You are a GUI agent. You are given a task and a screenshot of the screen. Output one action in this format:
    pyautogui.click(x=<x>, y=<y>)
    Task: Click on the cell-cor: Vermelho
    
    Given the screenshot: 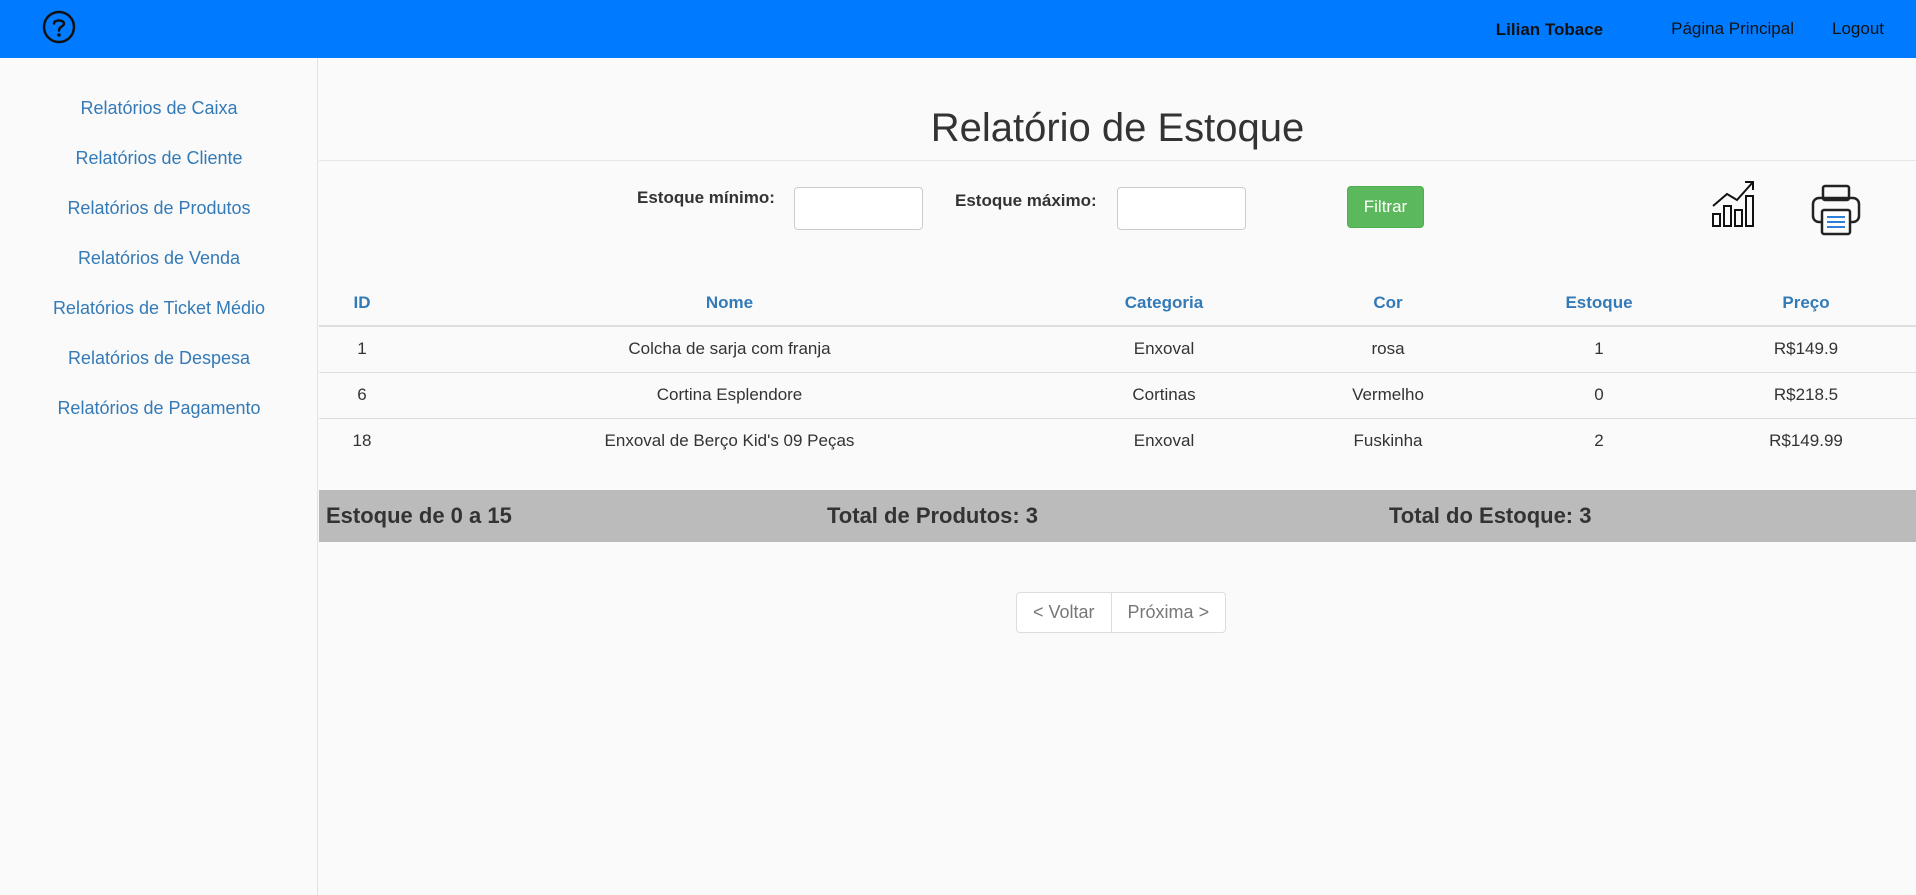 What is the action you would take?
    pyautogui.click(x=1388, y=394)
    